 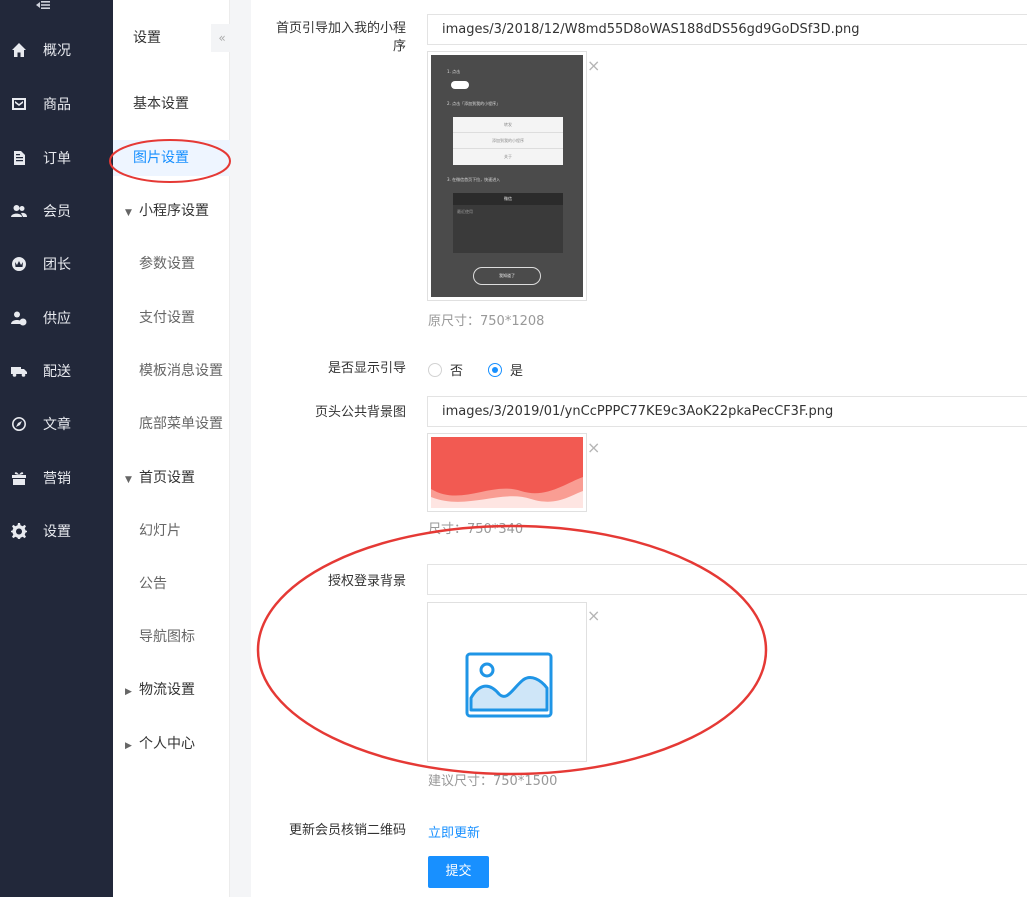 What do you see at coordinates (19, 424) in the screenshot?
I see `compass-icon` at bounding box center [19, 424].